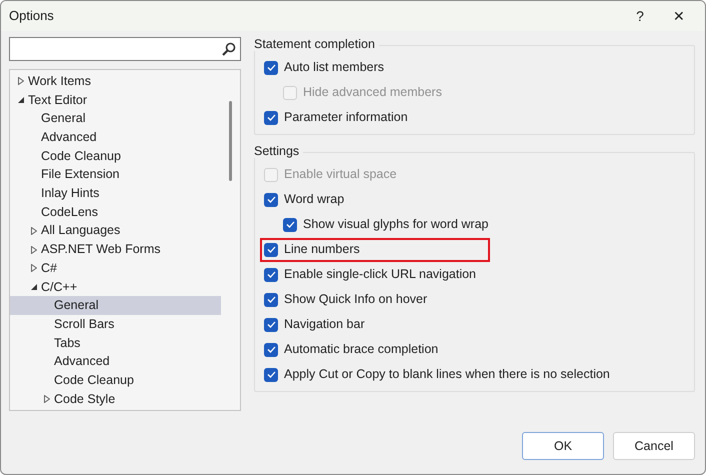  What do you see at coordinates (322, 249) in the screenshot?
I see `option-label: Line numbers` at bounding box center [322, 249].